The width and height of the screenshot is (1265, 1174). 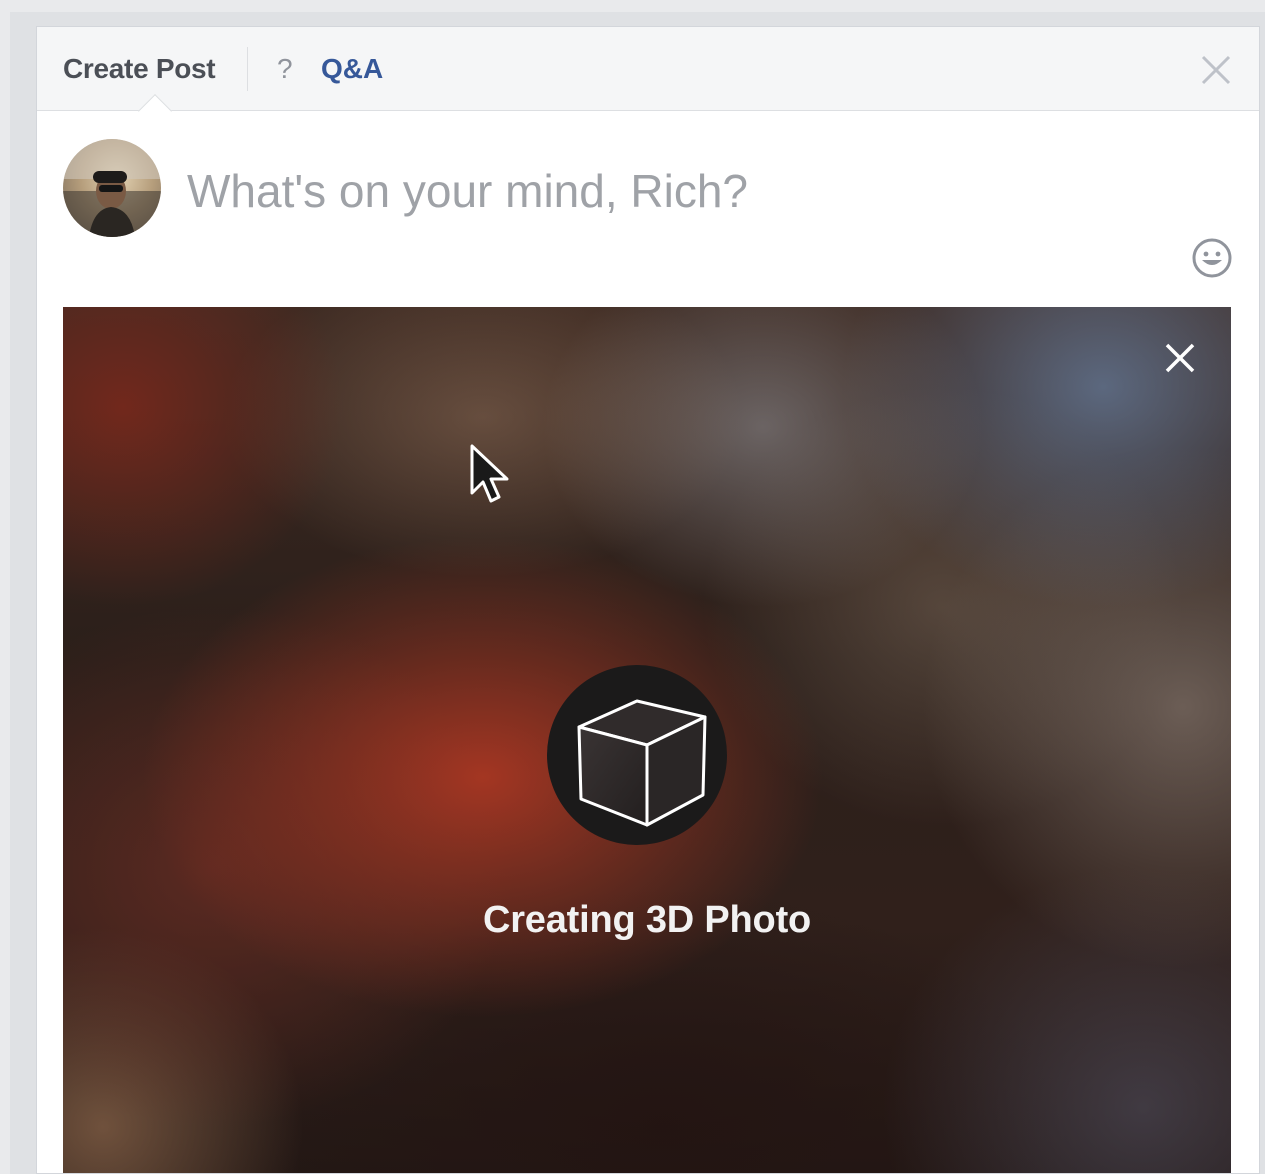 I want to click on avatar-photo, so click(x=112, y=188).